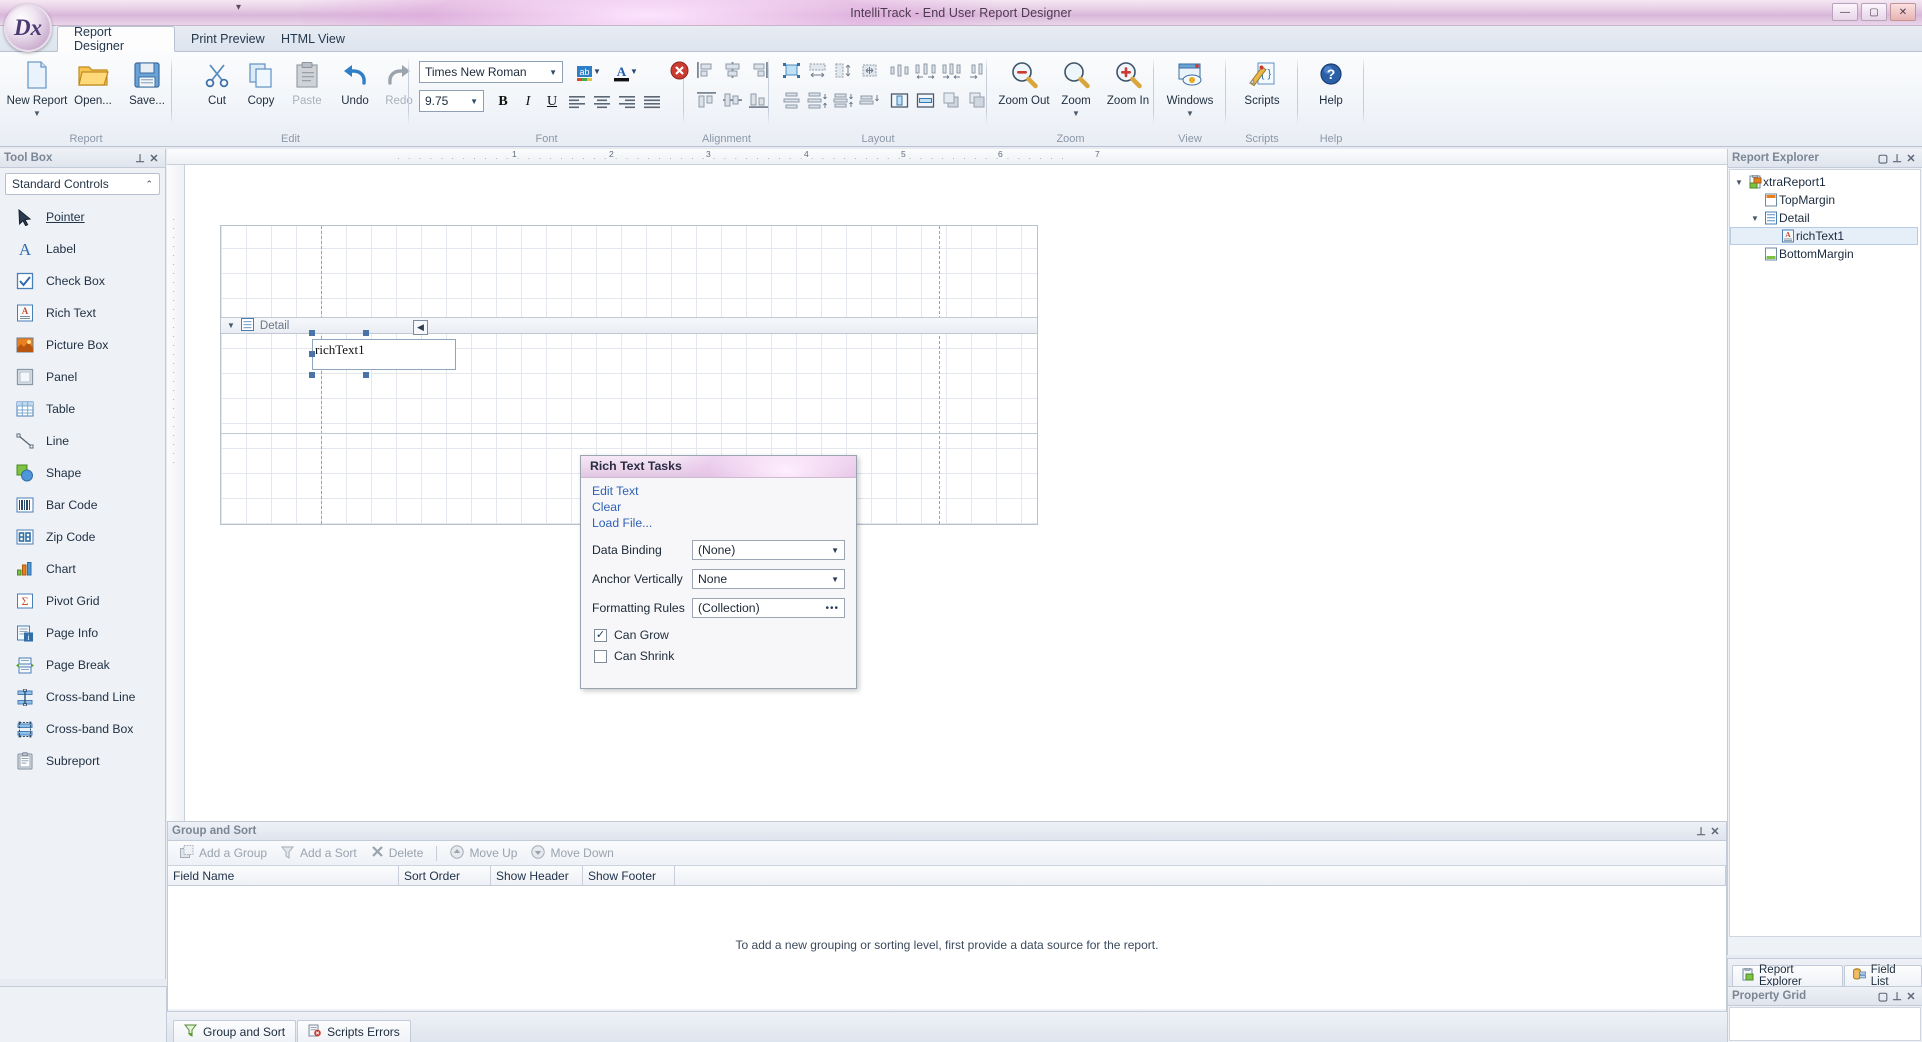 The image size is (1922, 1042). Describe the element at coordinates (445, 875) in the screenshot. I see `column-header-sort-order: Sort Order` at that location.